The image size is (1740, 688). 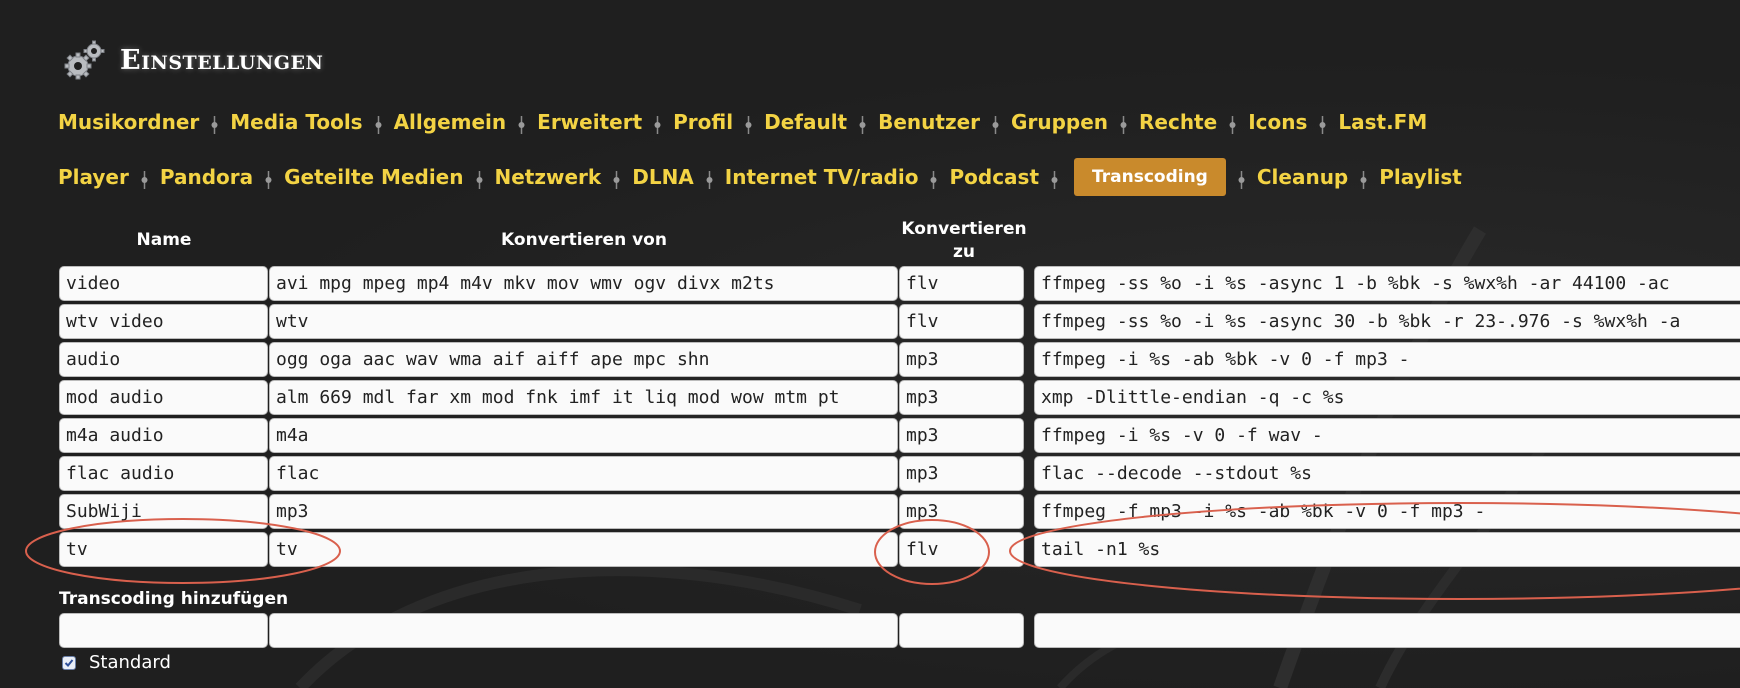 I want to click on command-field: tail -n1 %s, so click(x=1387, y=549).